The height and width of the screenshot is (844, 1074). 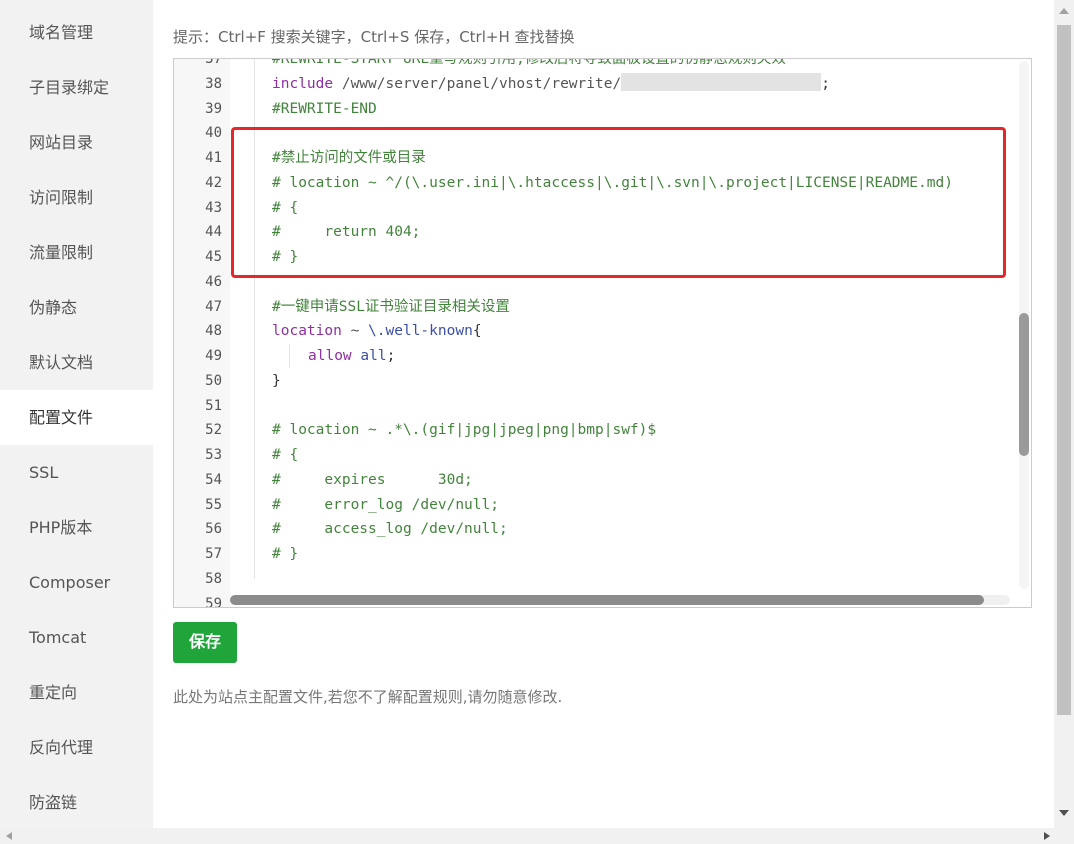 I want to click on line-number: 54, so click(x=213, y=479).